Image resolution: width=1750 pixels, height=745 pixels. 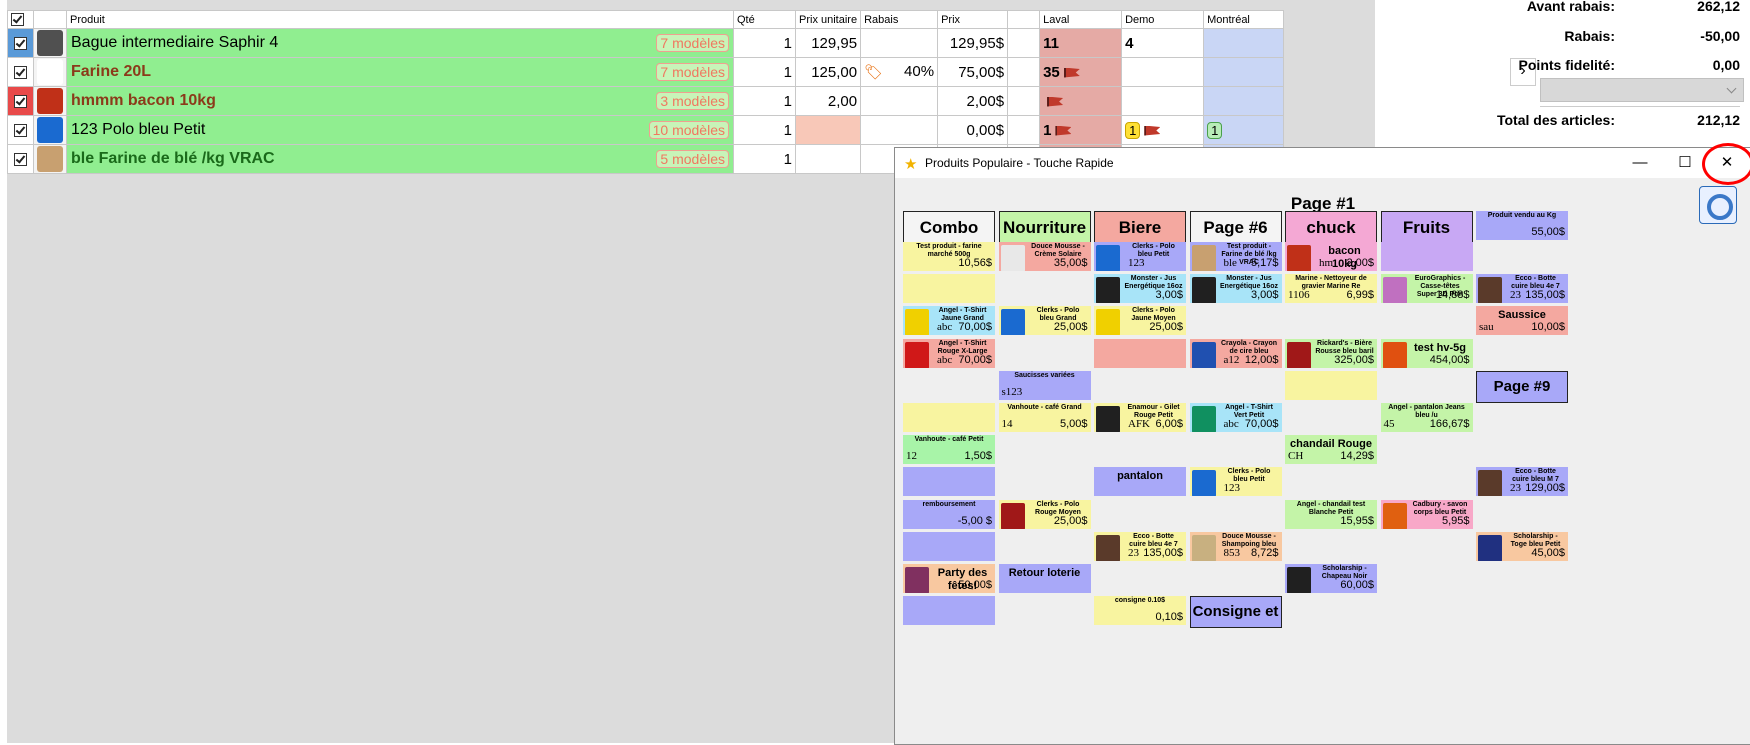 I want to click on quick-key-tile: Cadbury - savon corps bleu Petit 5,95$, so click(x=1426, y=514).